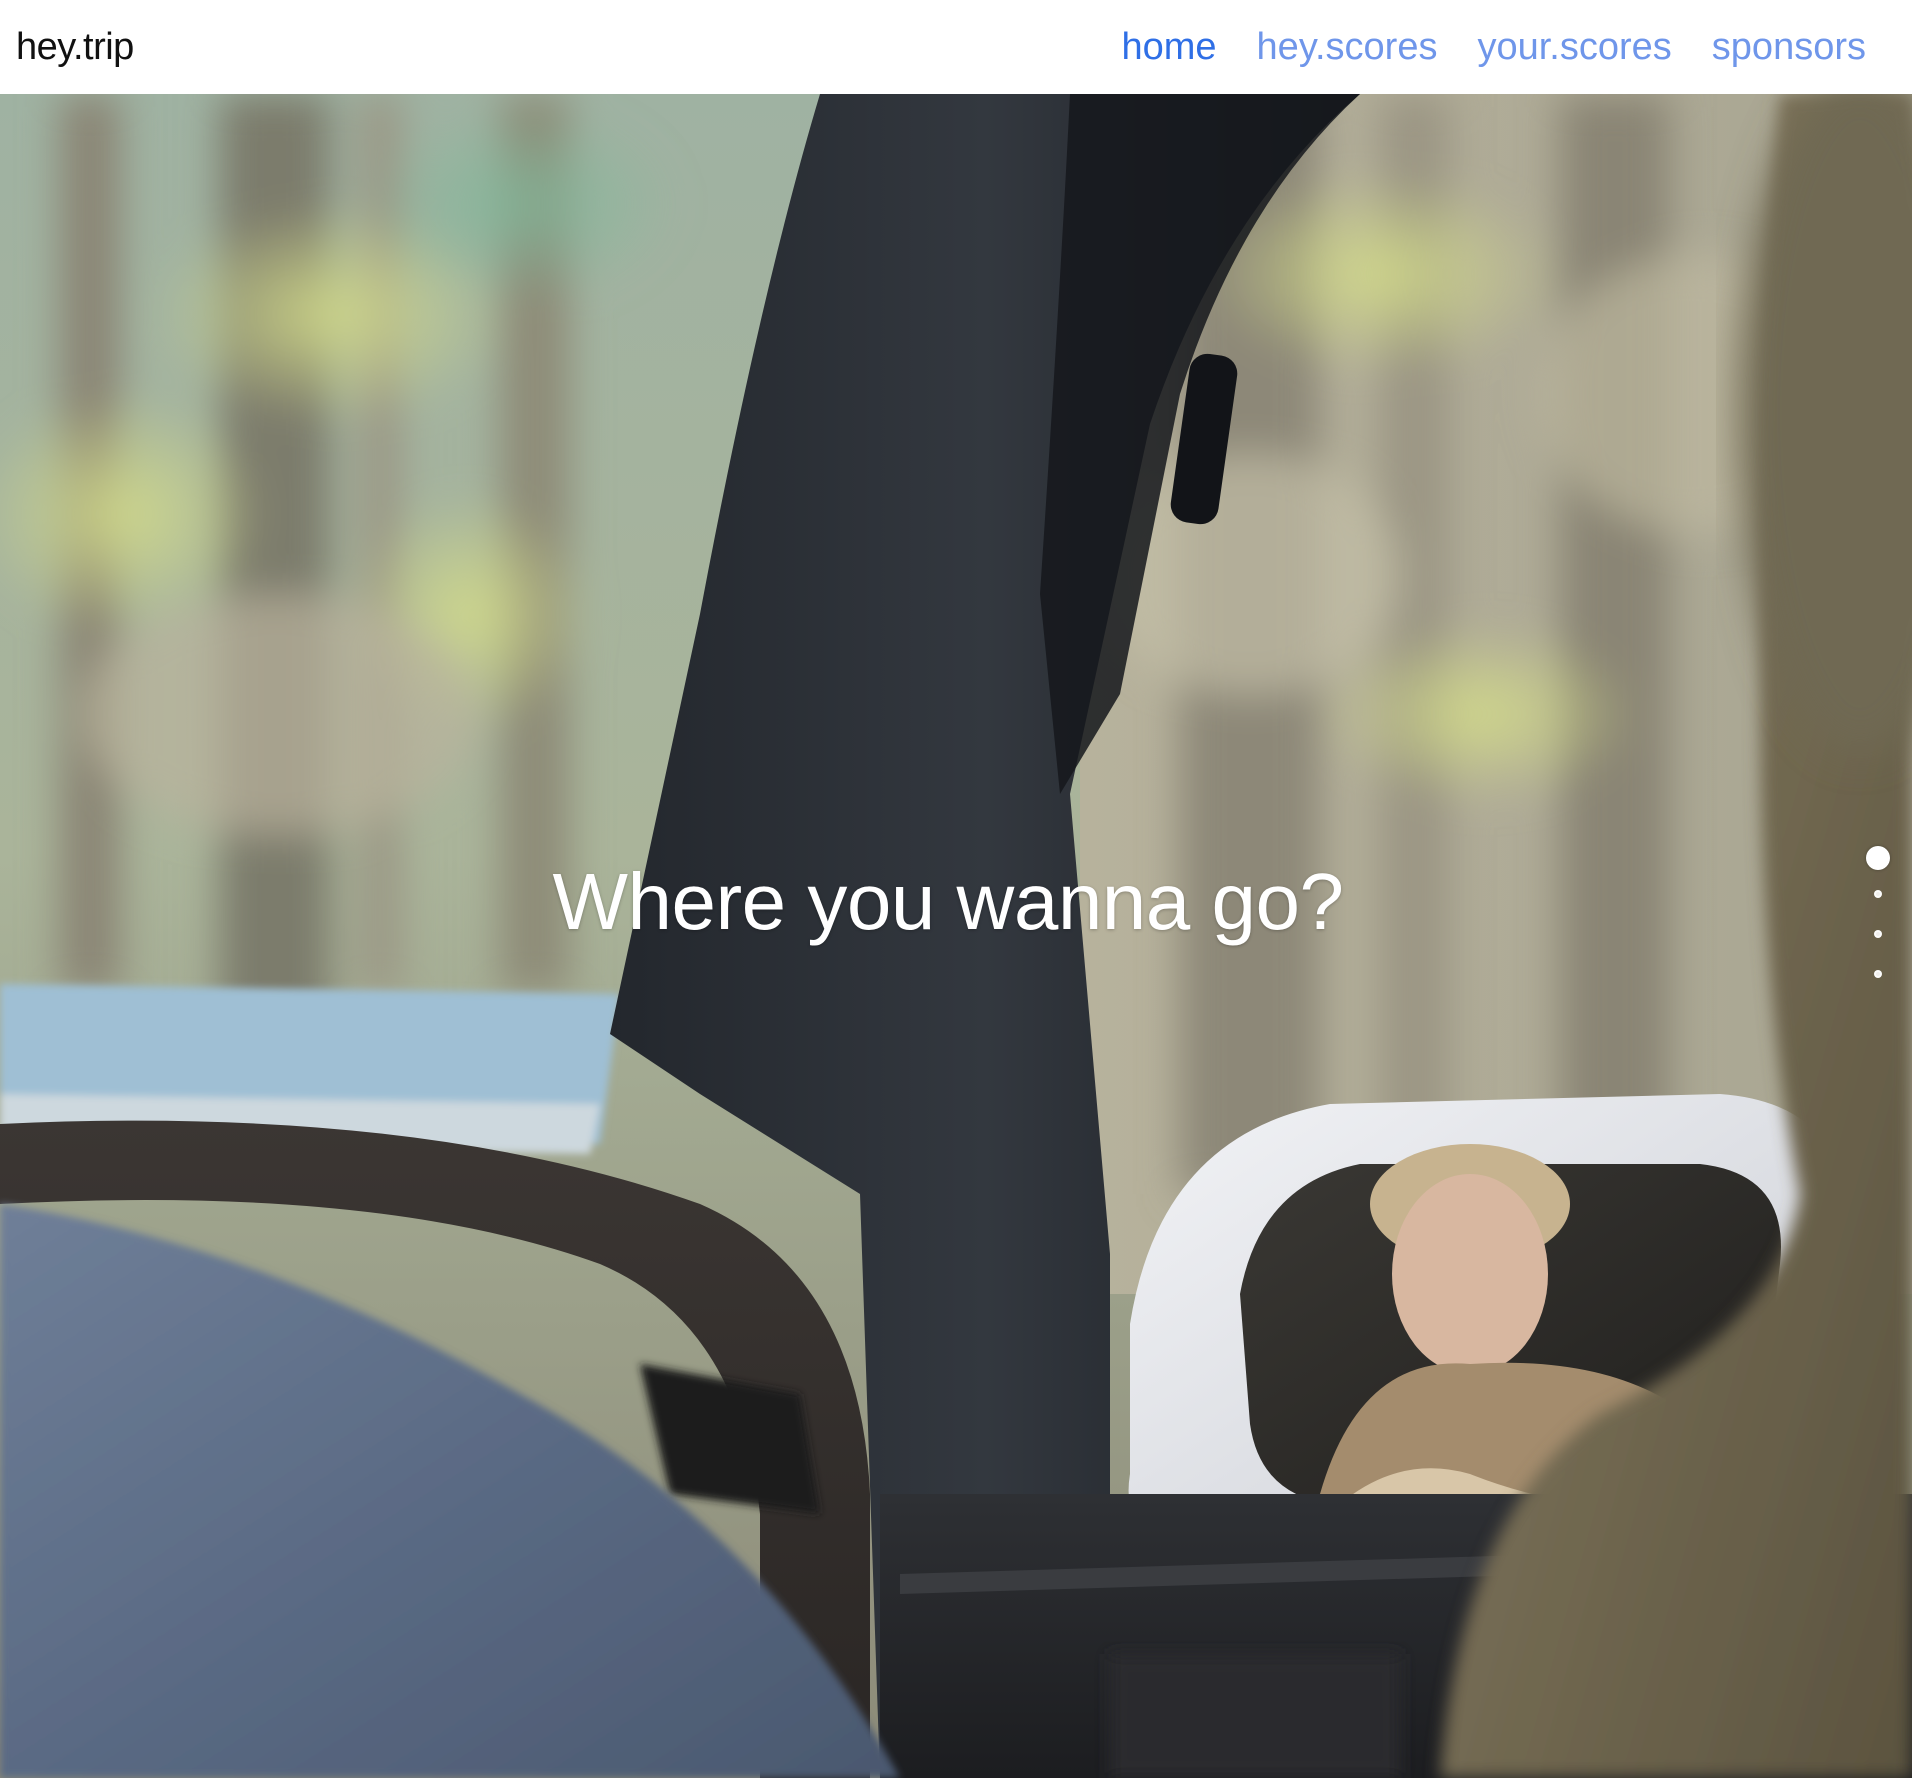  Describe the element at coordinates (75, 47) in the screenshot. I see `brand-logo: hey.trip` at that location.